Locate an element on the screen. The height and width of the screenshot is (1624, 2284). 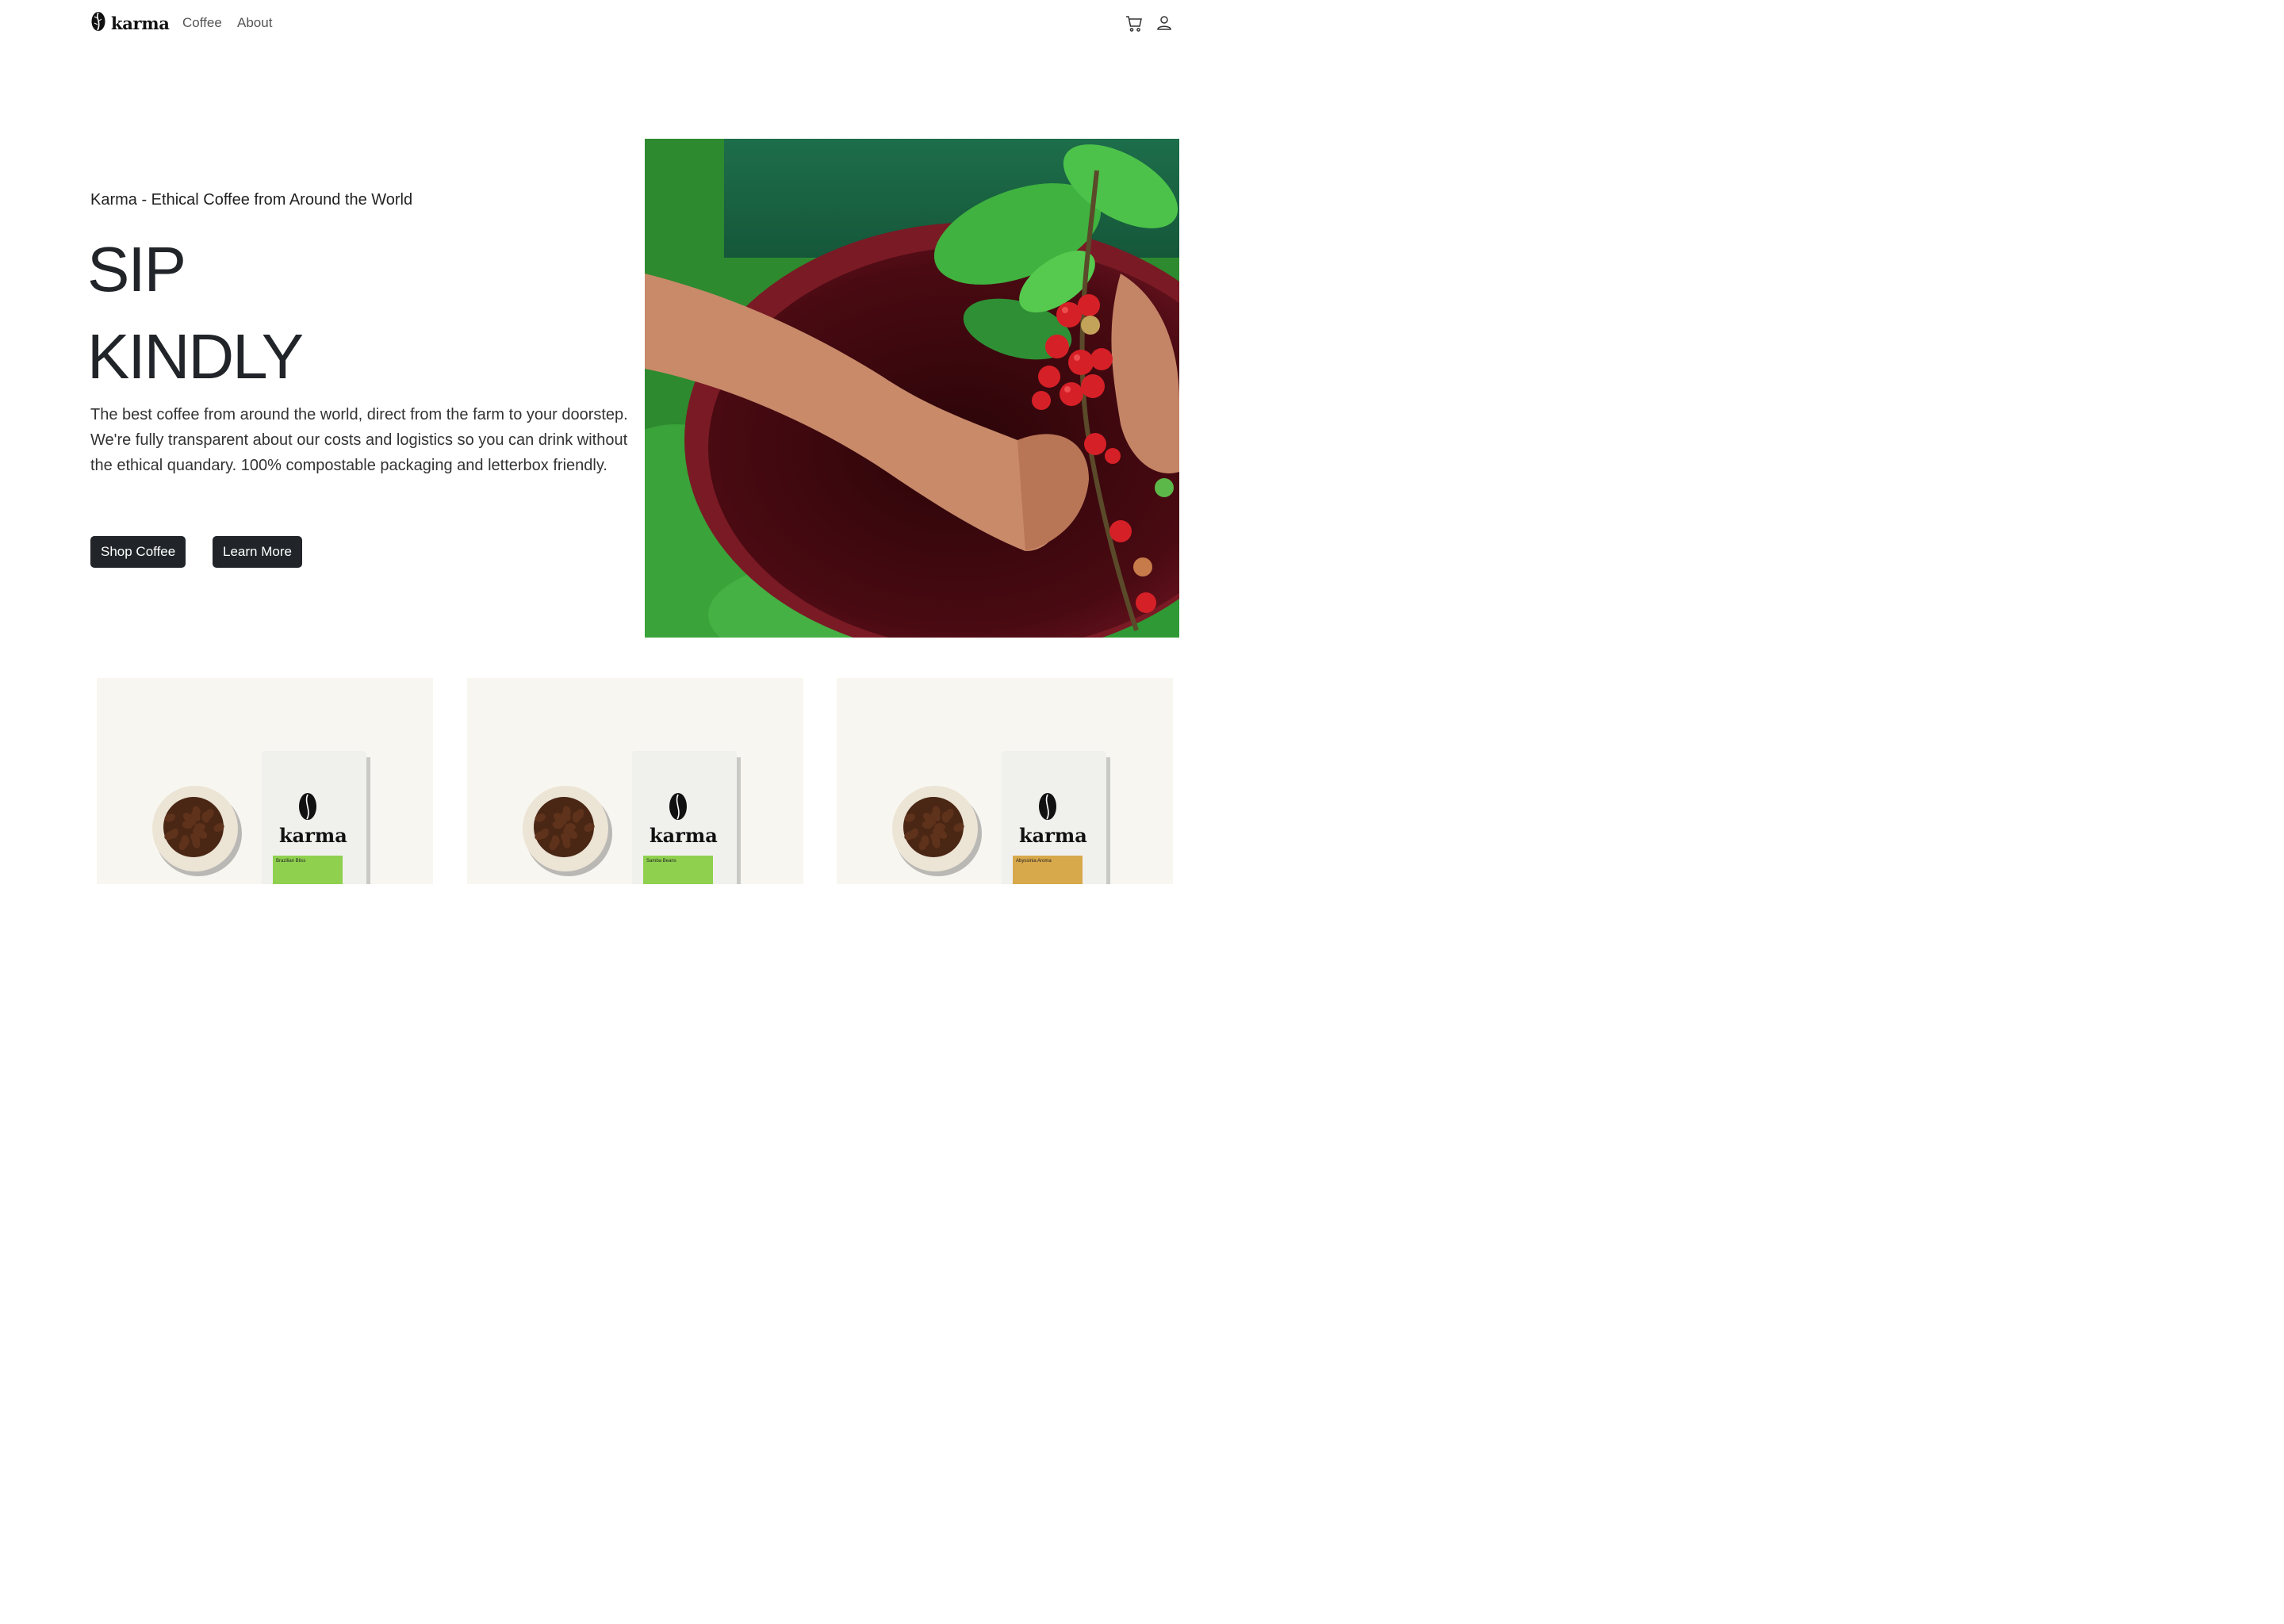
brand-logo-link: karma is located at coordinates (130, 23).